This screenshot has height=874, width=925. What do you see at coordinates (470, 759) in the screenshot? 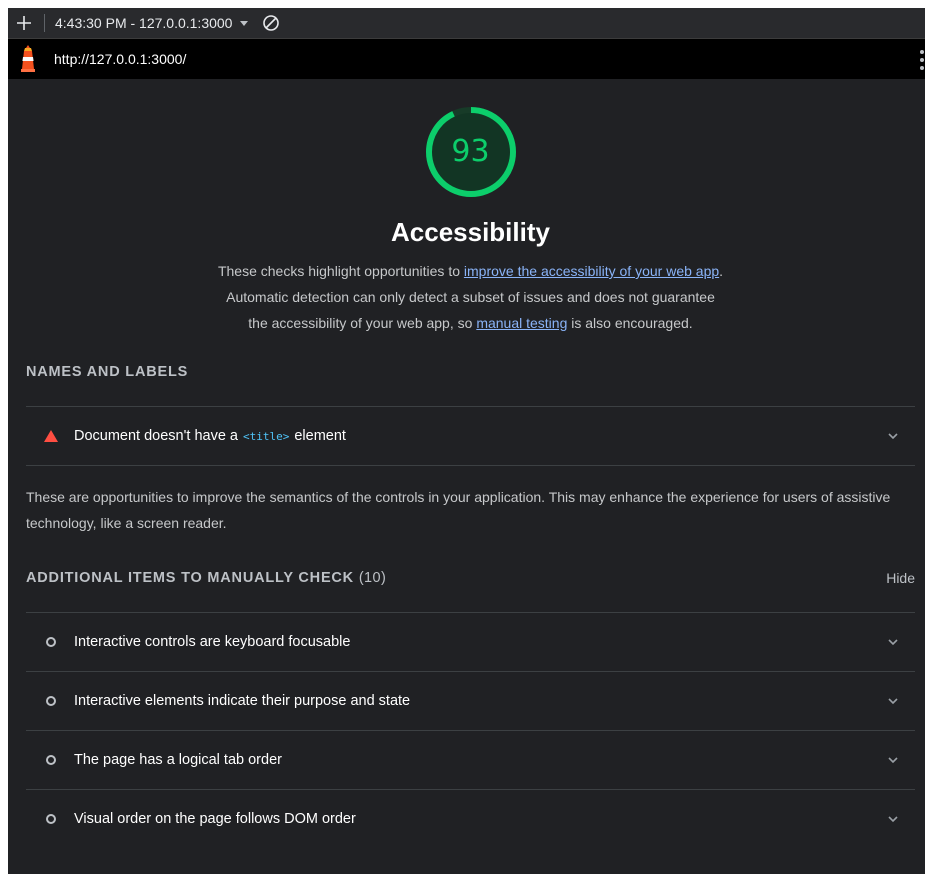
I see `manual-audit-row: The page has a logical tab order` at bounding box center [470, 759].